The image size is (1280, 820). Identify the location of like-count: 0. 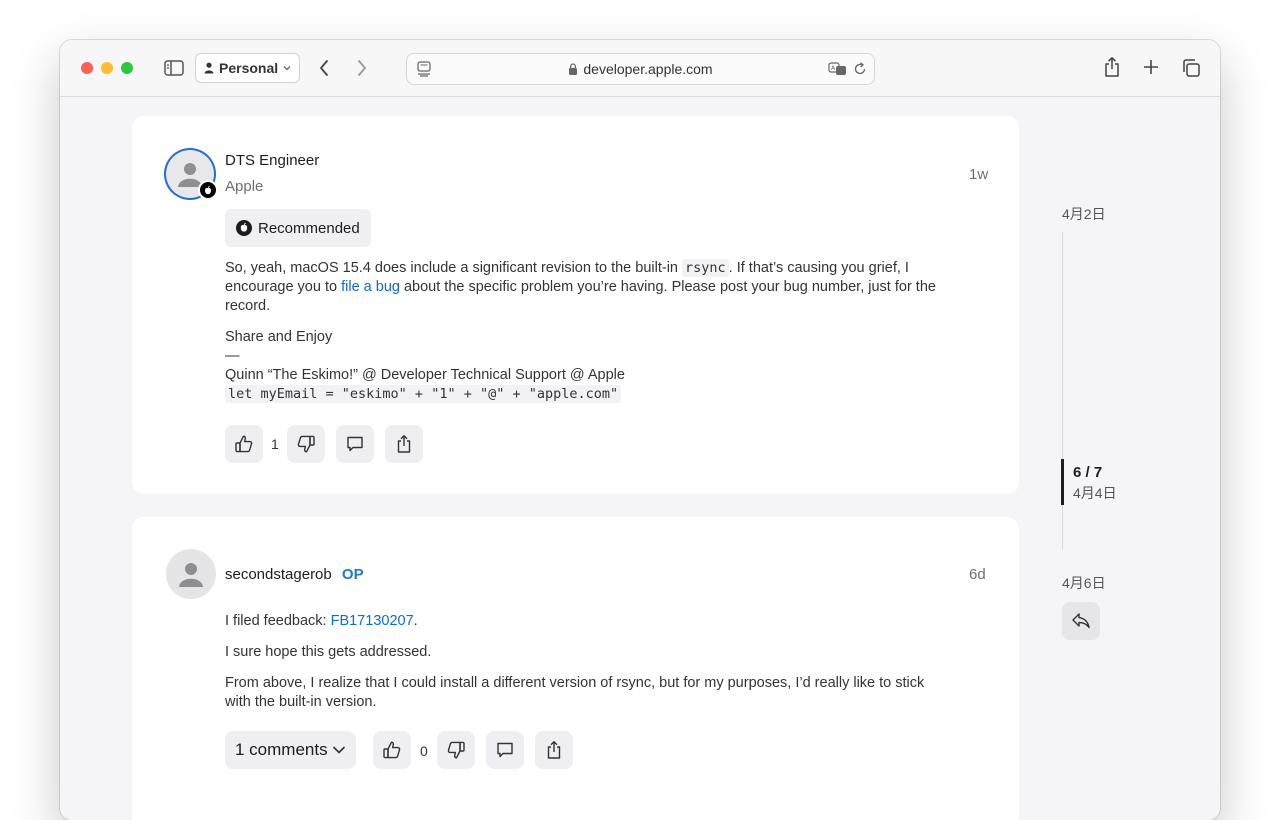
(424, 751).